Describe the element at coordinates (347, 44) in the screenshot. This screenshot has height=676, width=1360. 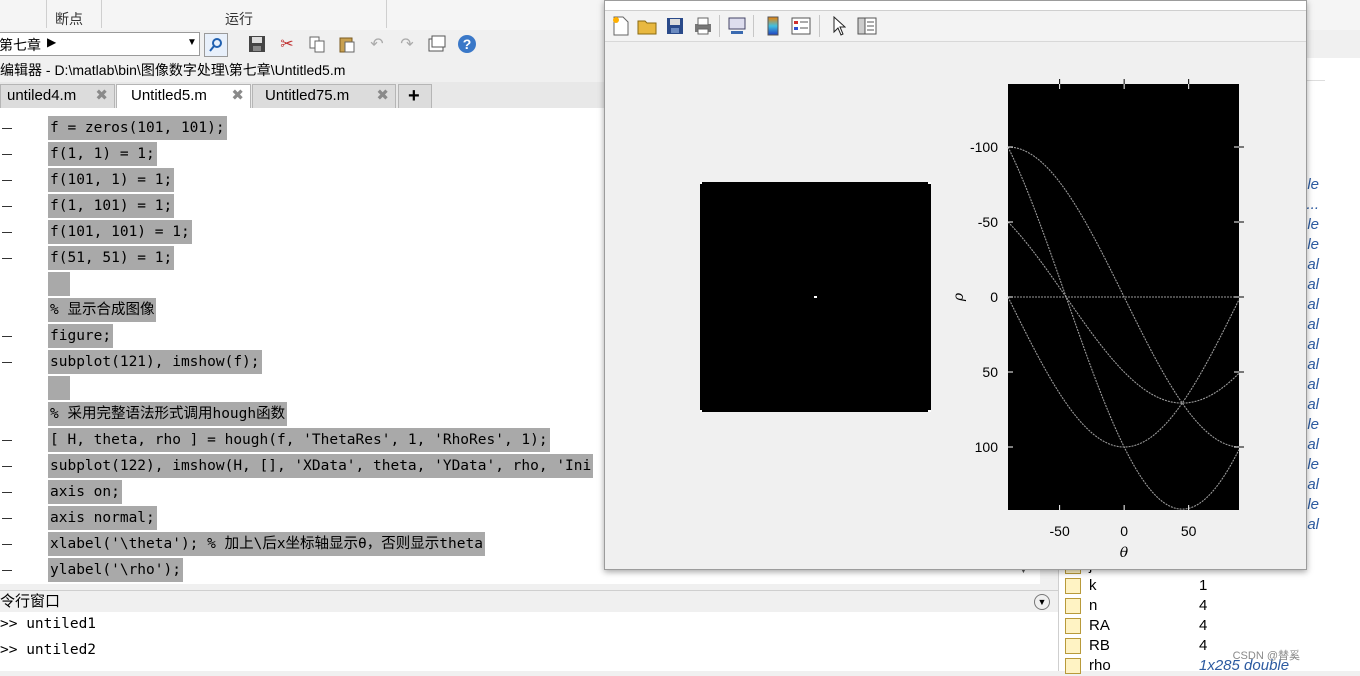
I see `paste-icon` at that location.